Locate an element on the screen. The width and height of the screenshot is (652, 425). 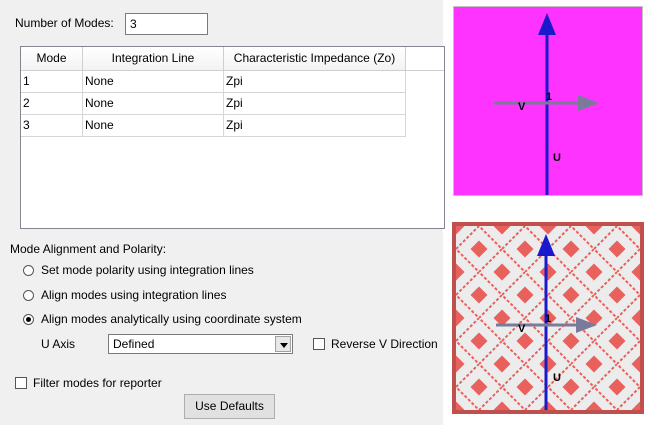
mode-alignment-heading: Mode Alignment and Polarity: is located at coordinates (88, 249).